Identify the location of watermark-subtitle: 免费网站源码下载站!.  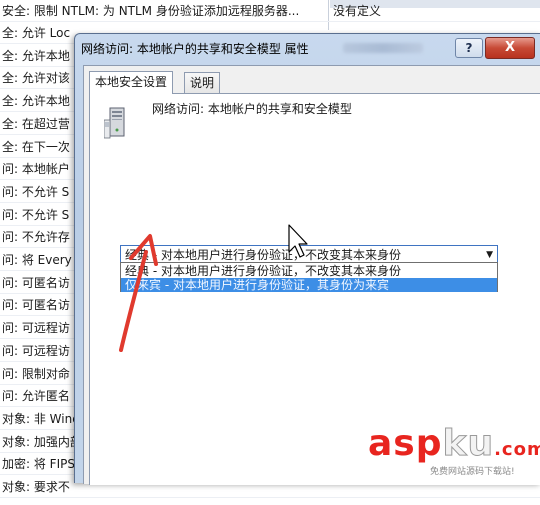
(472, 472).